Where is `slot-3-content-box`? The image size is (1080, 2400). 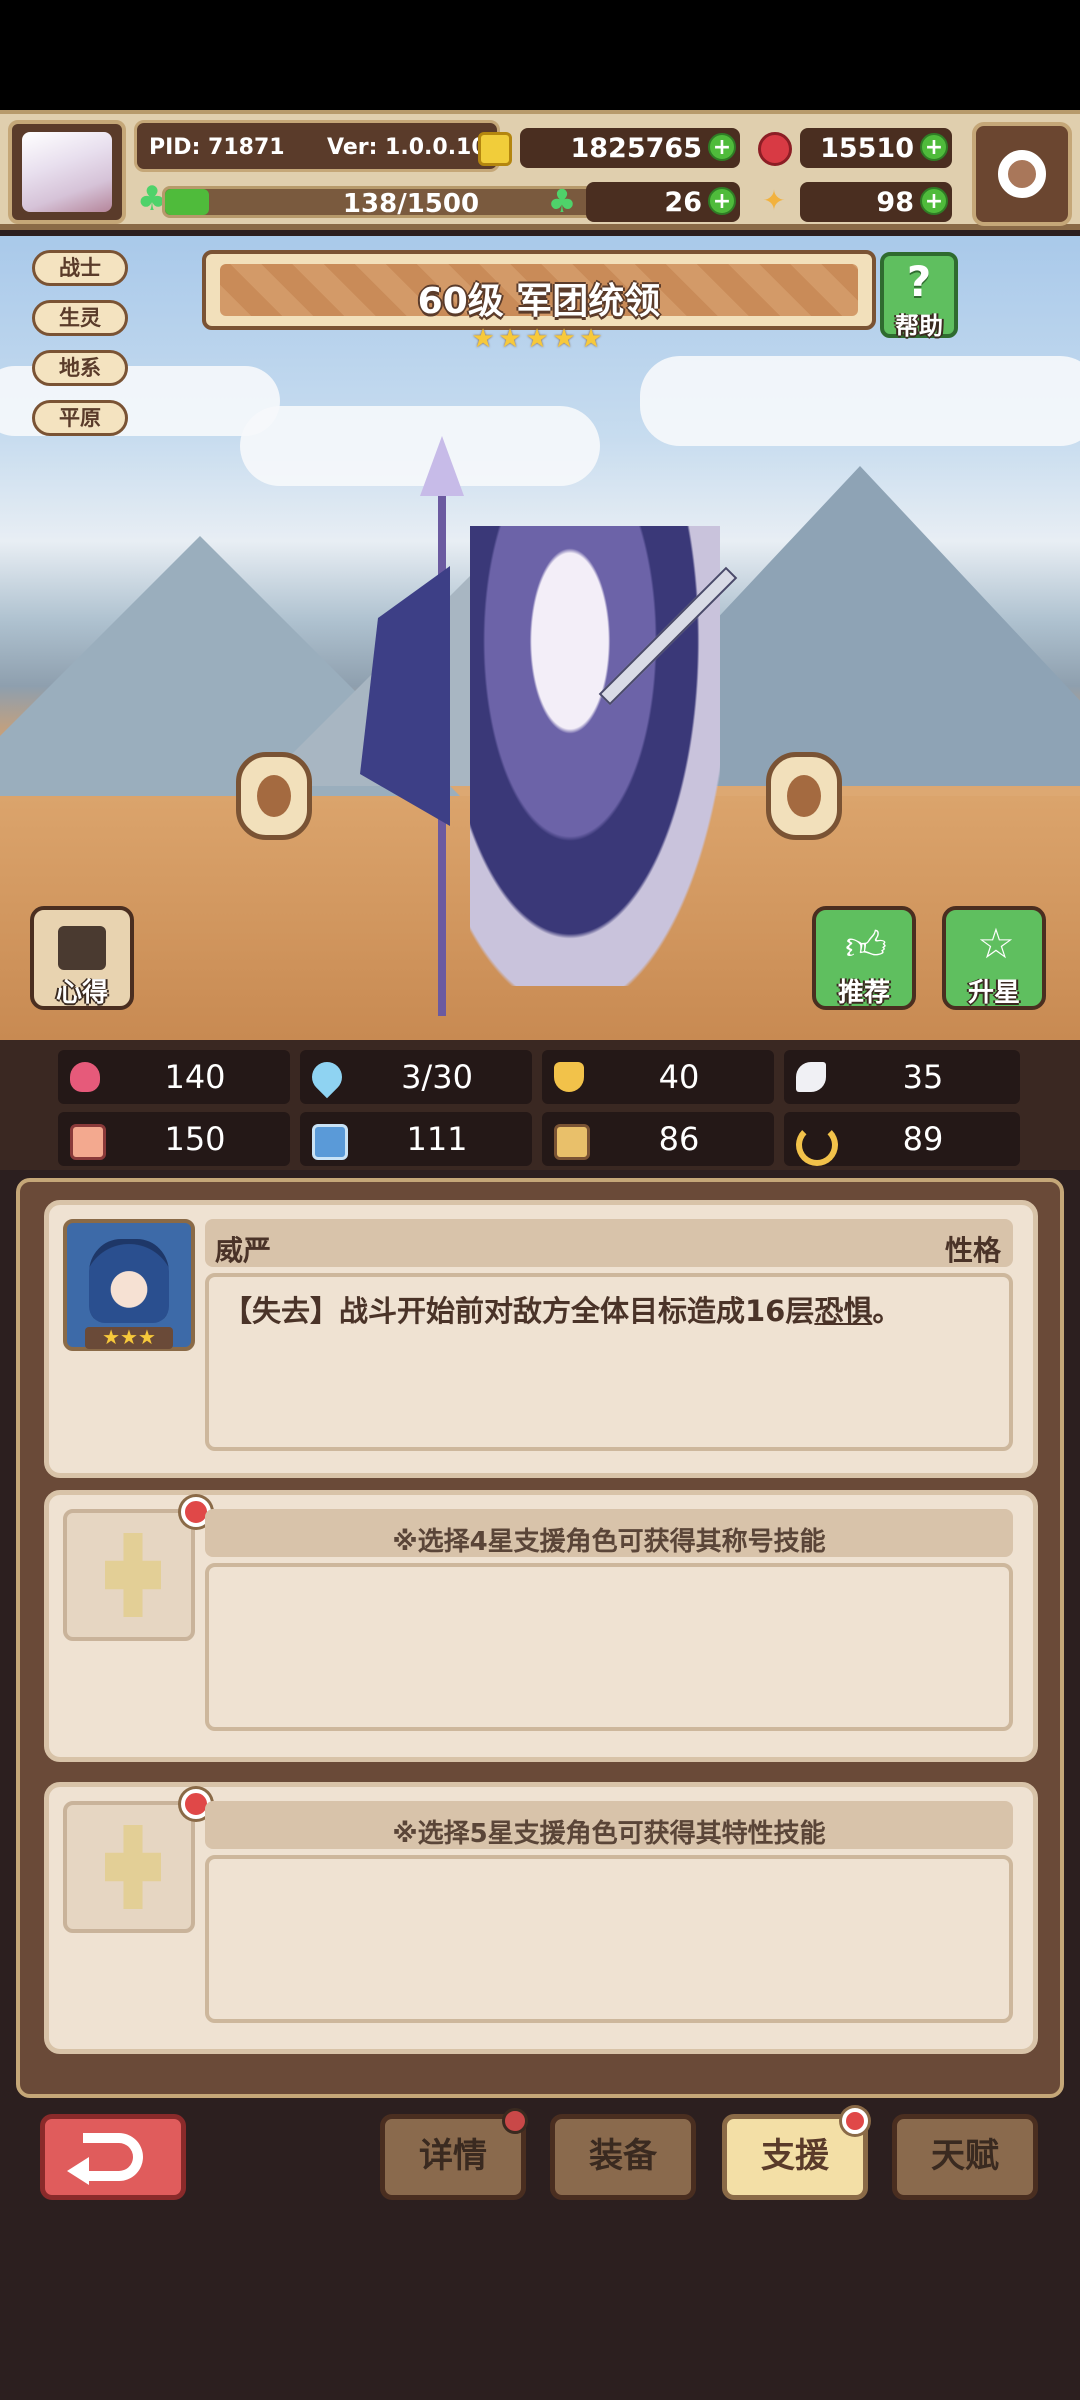
slot-3-content-box is located at coordinates (609, 1939).